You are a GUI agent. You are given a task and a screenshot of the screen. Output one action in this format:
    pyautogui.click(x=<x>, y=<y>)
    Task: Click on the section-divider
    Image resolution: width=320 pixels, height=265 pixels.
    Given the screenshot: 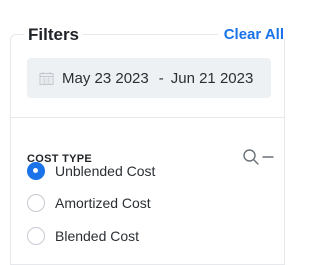 What is the action you would take?
    pyautogui.click(x=147, y=117)
    